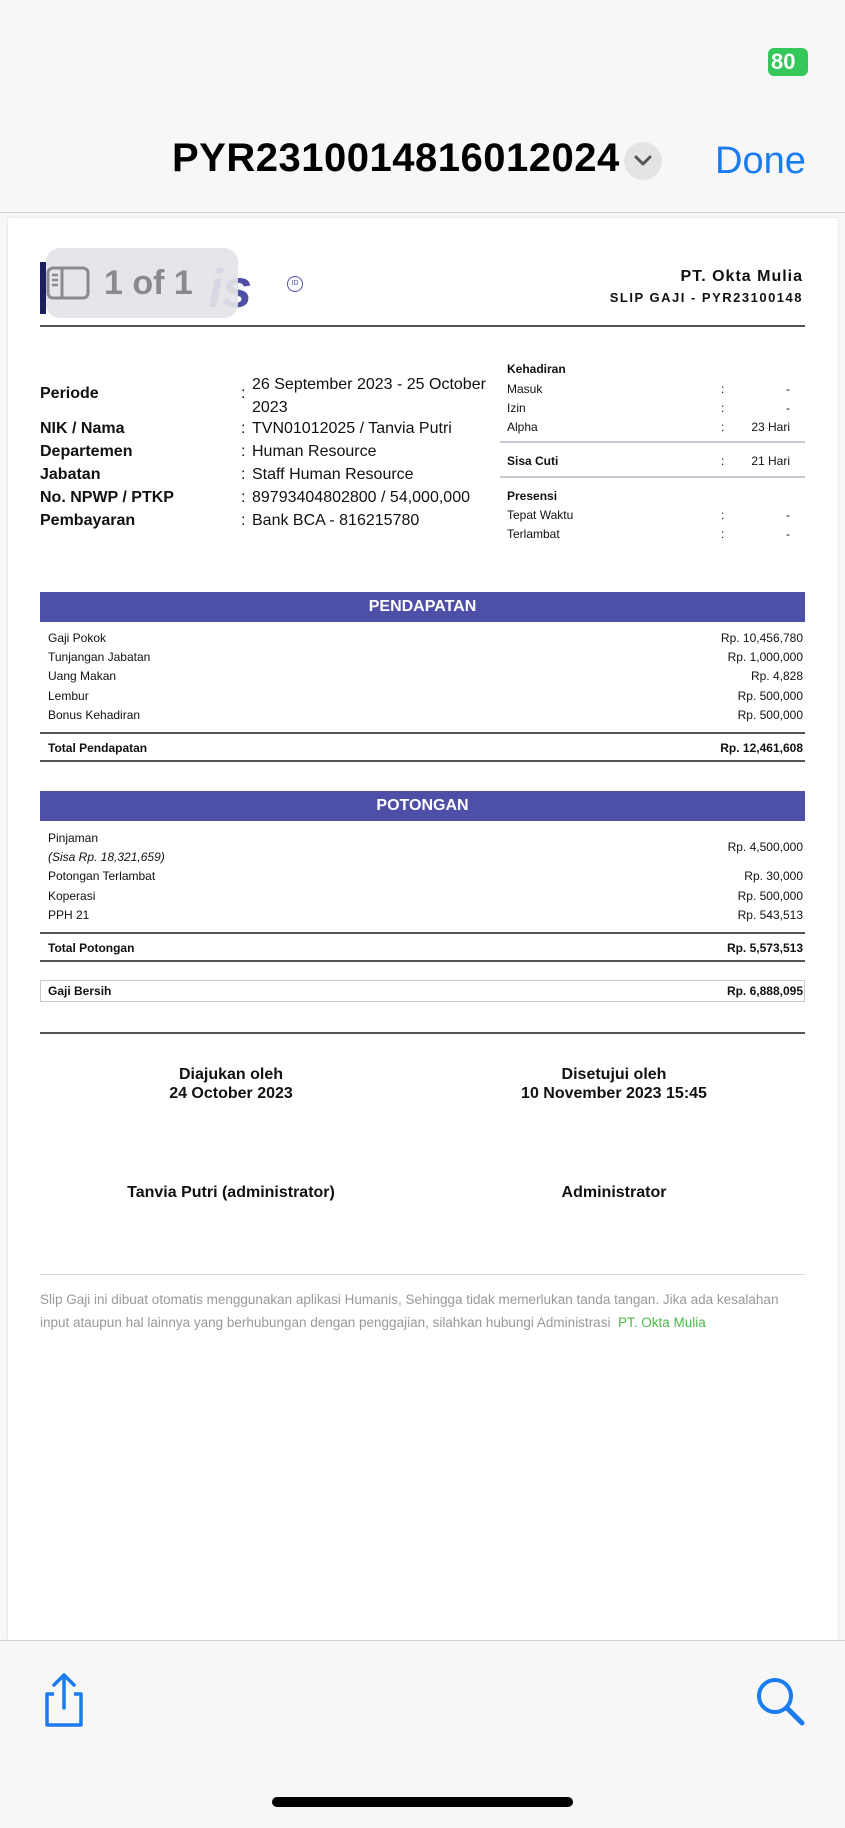 This screenshot has height=1828, width=845. I want to click on done-button: Done, so click(760, 161).